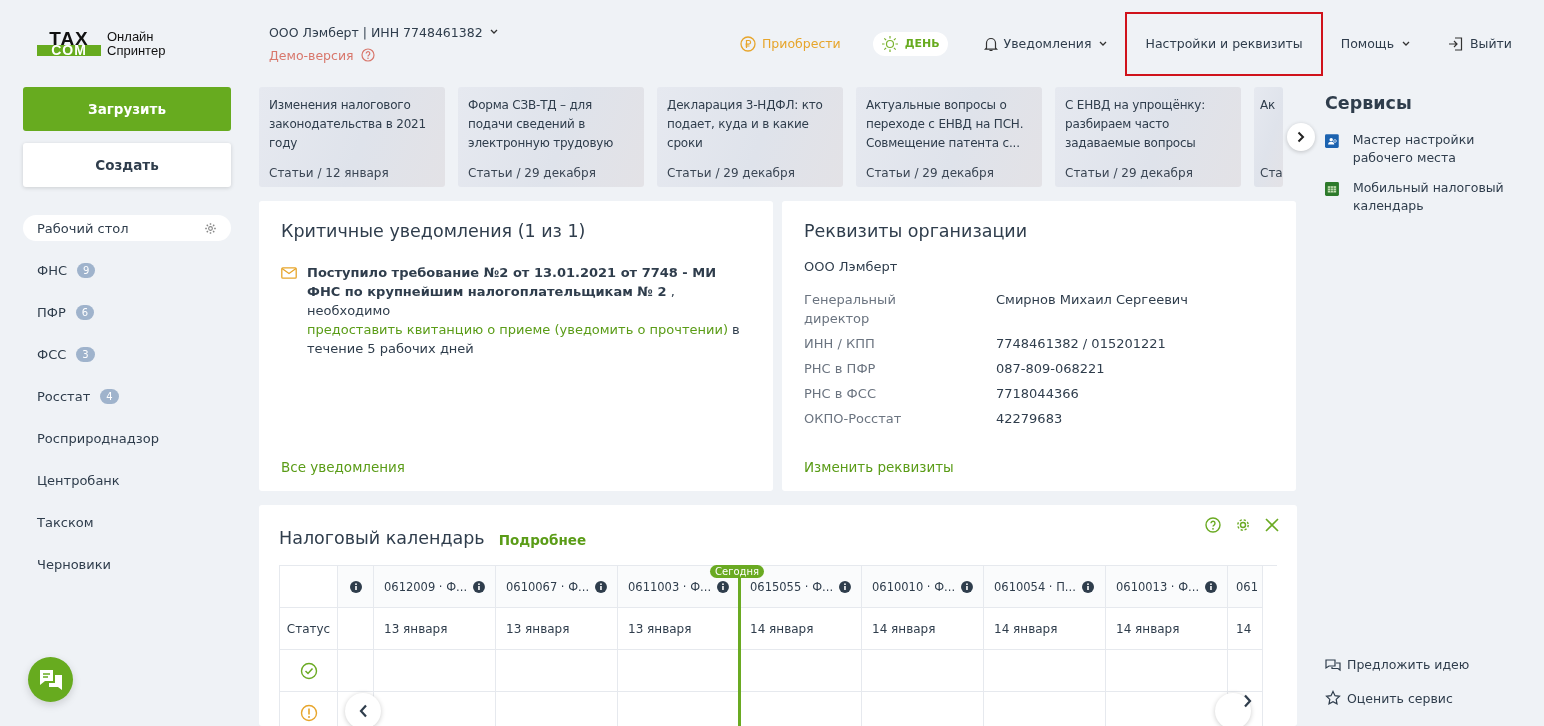  What do you see at coordinates (83, 228) in the screenshot?
I see `sidebar-label: Рабочий стол` at bounding box center [83, 228].